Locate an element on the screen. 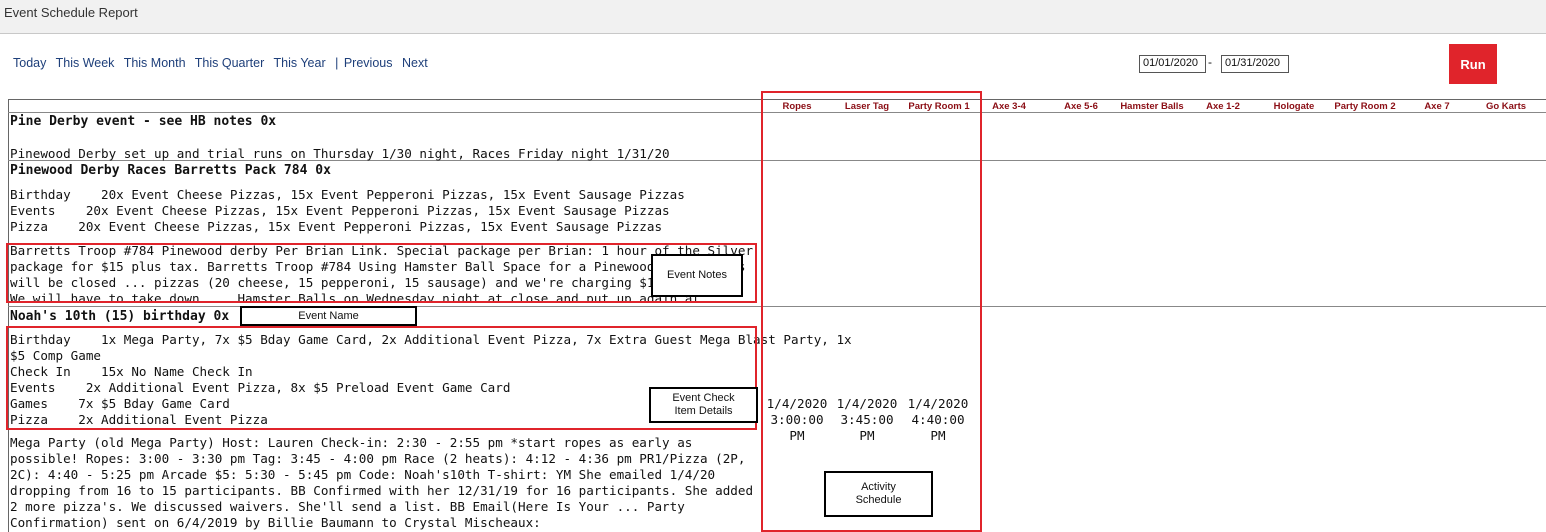 The width and height of the screenshot is (1546, 532). column-header-hamster-balls: Hamster Balls is located at coordinates (1152, 106).